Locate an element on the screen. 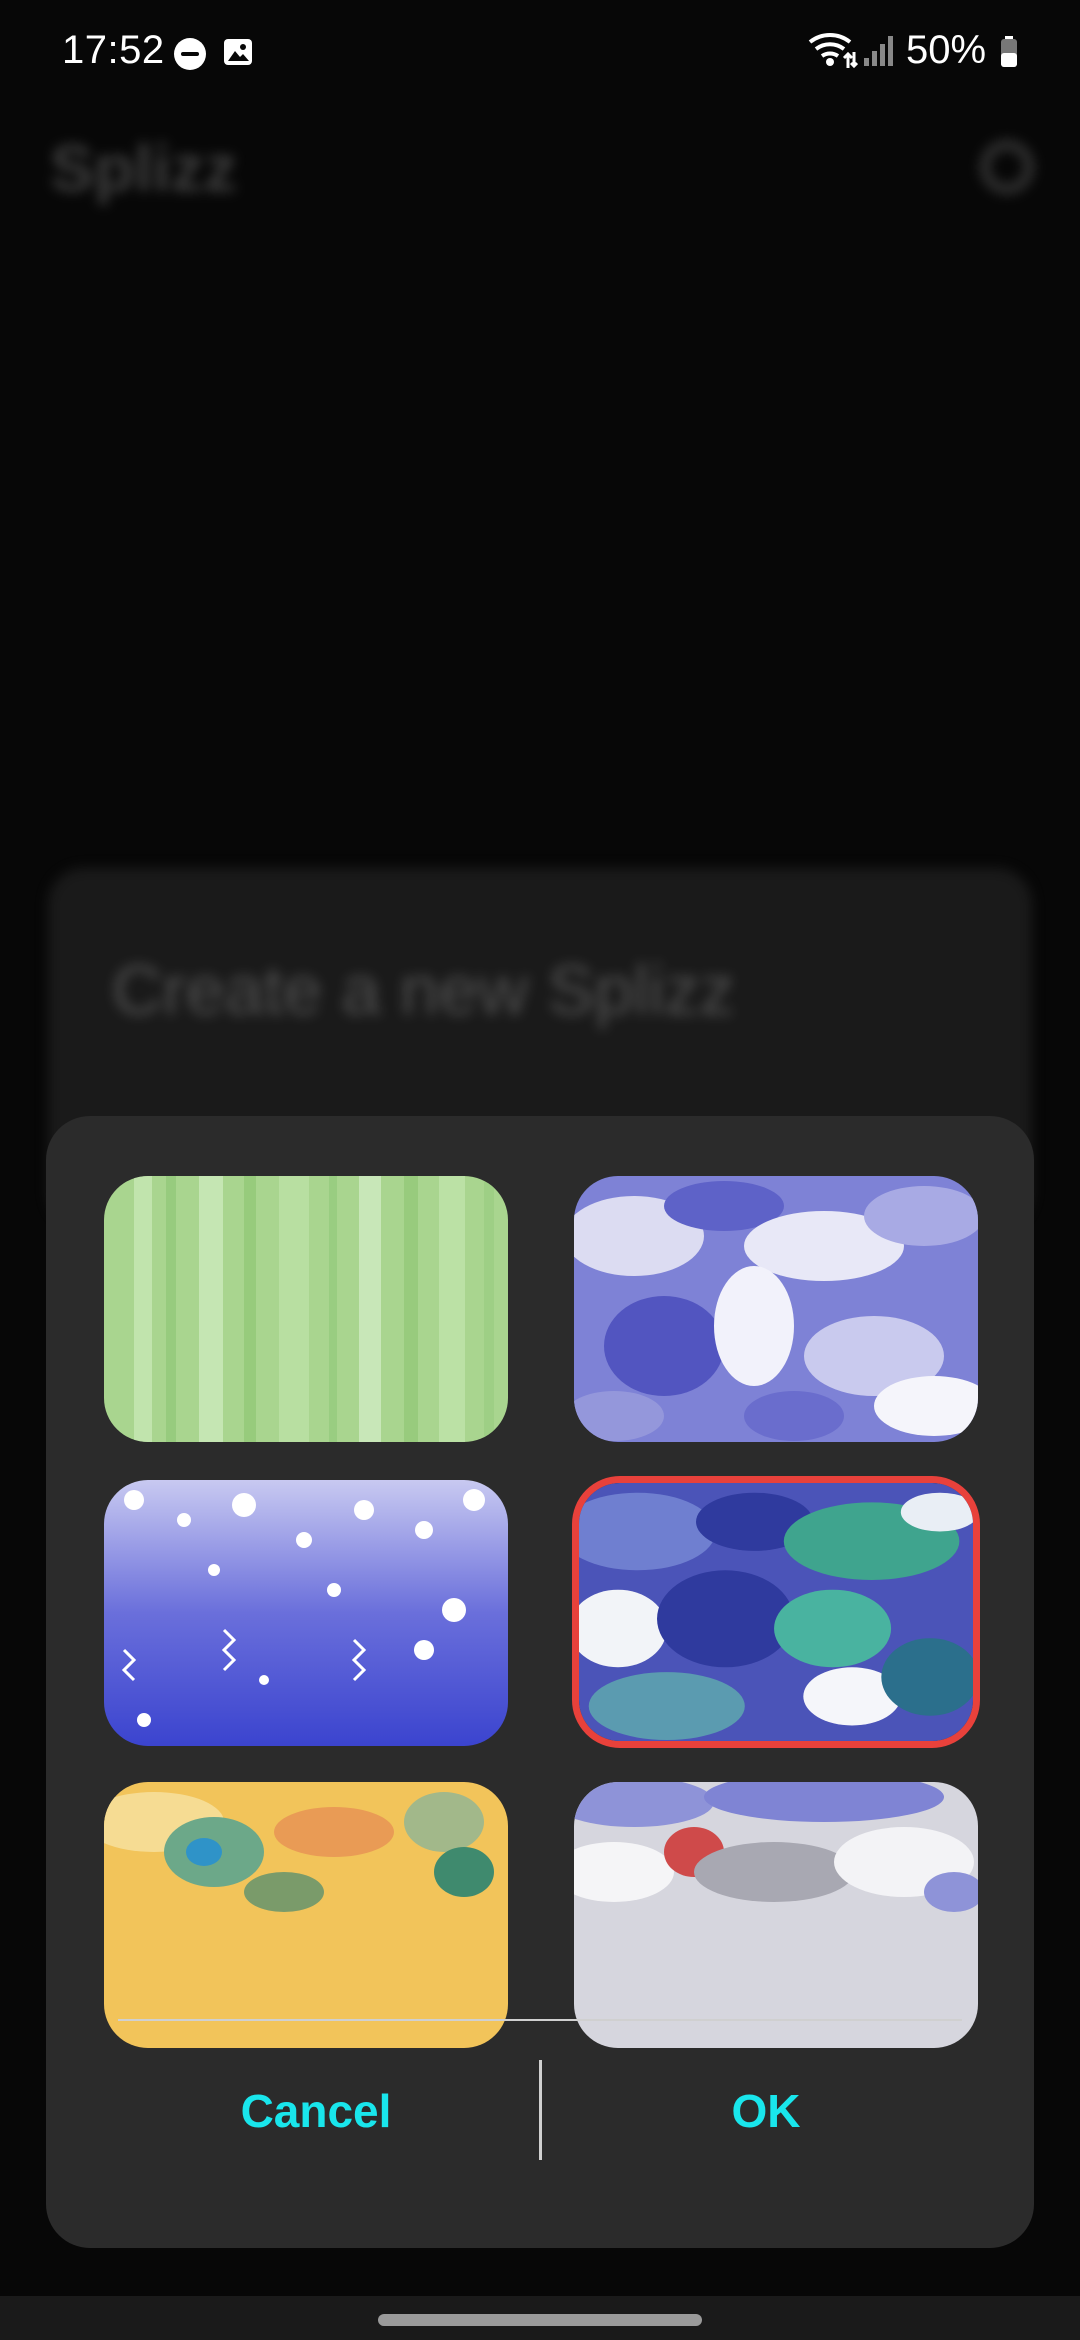  home-indicator is located at coordinates (540, 2320).